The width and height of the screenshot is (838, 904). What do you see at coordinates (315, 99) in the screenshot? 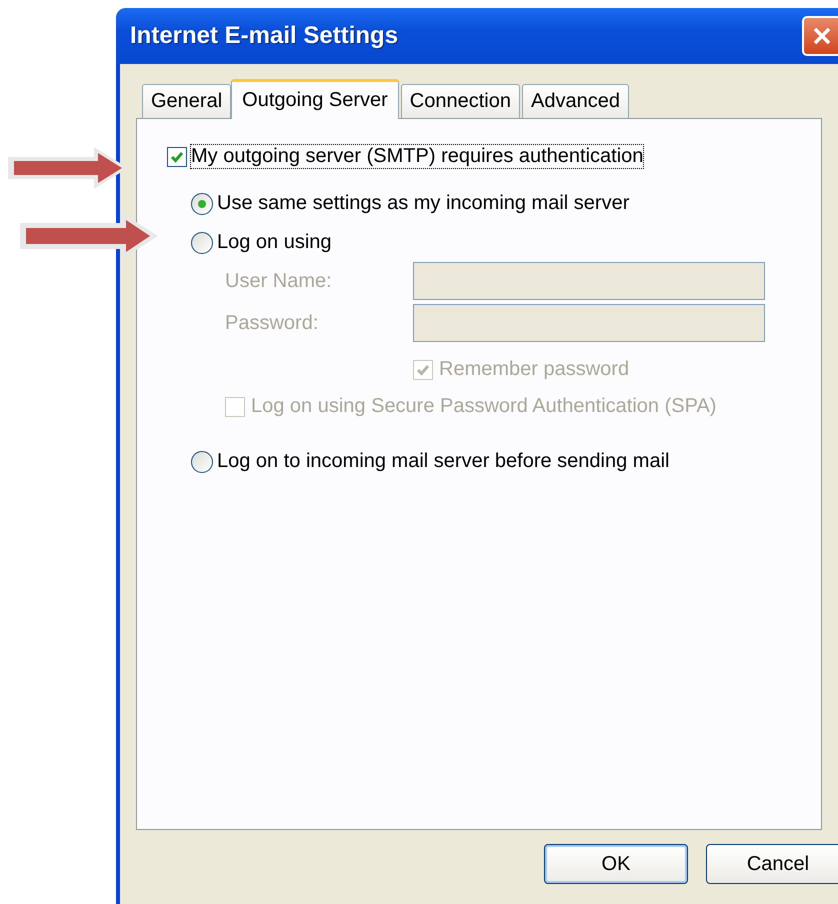
I see `tab: Outgoing Server` at bounding box center [315, 99].